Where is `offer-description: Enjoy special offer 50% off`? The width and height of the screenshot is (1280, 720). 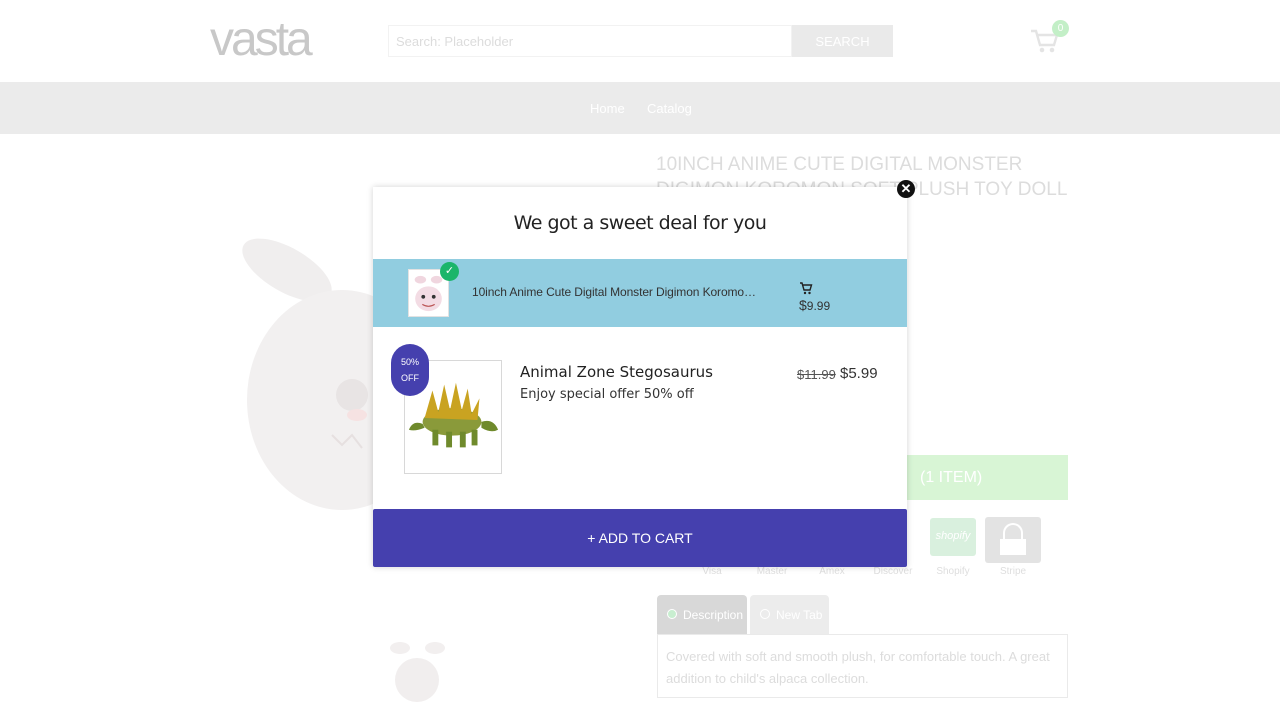 offer-description: Enjoy special offer 50% off is located at coordinates (607, 394).